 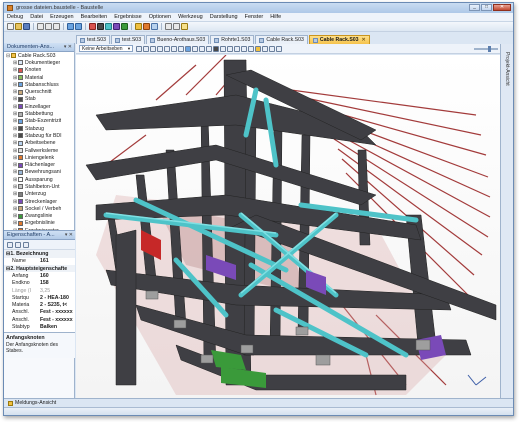 I want to click on tree-item: ⊞ Material, so click(x=39, y=77).